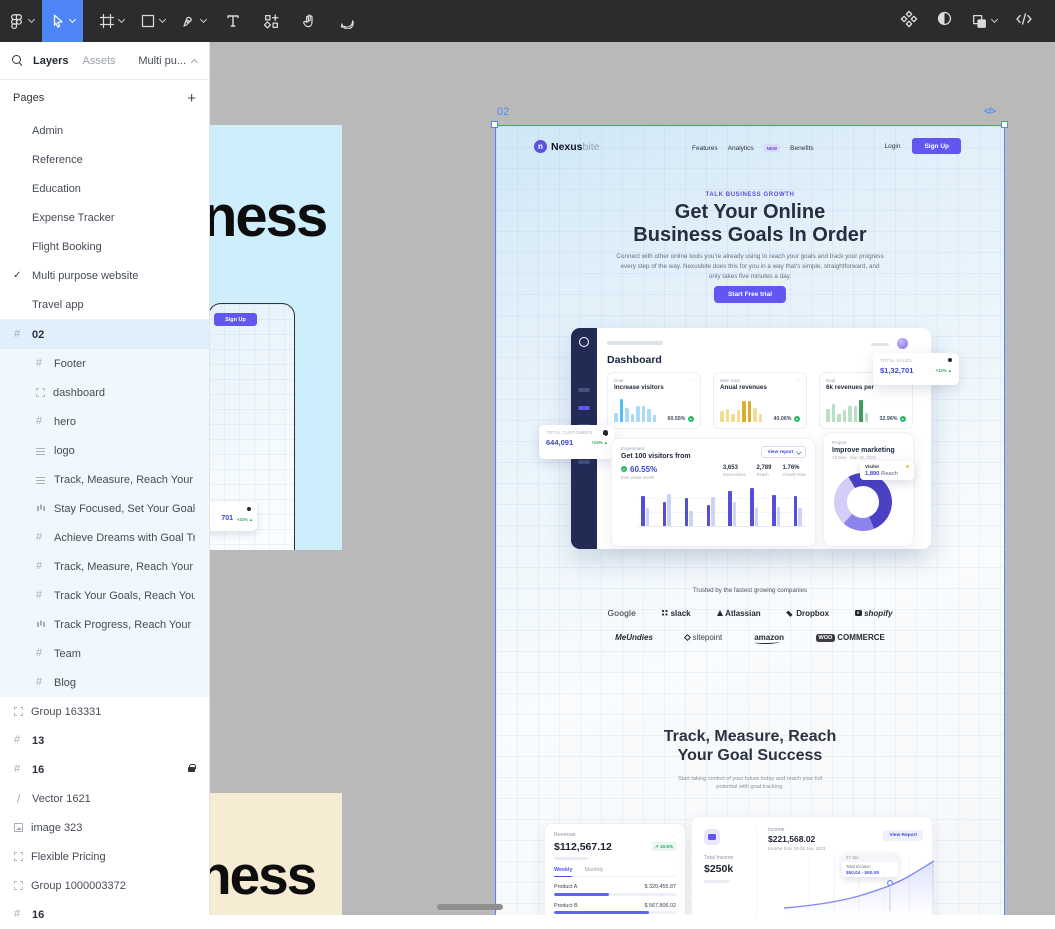  What do you see at coordinates (276, 854) in the screenshot?
I see `artboard-partial-bottom: ness` at bounding box center [276, 854].